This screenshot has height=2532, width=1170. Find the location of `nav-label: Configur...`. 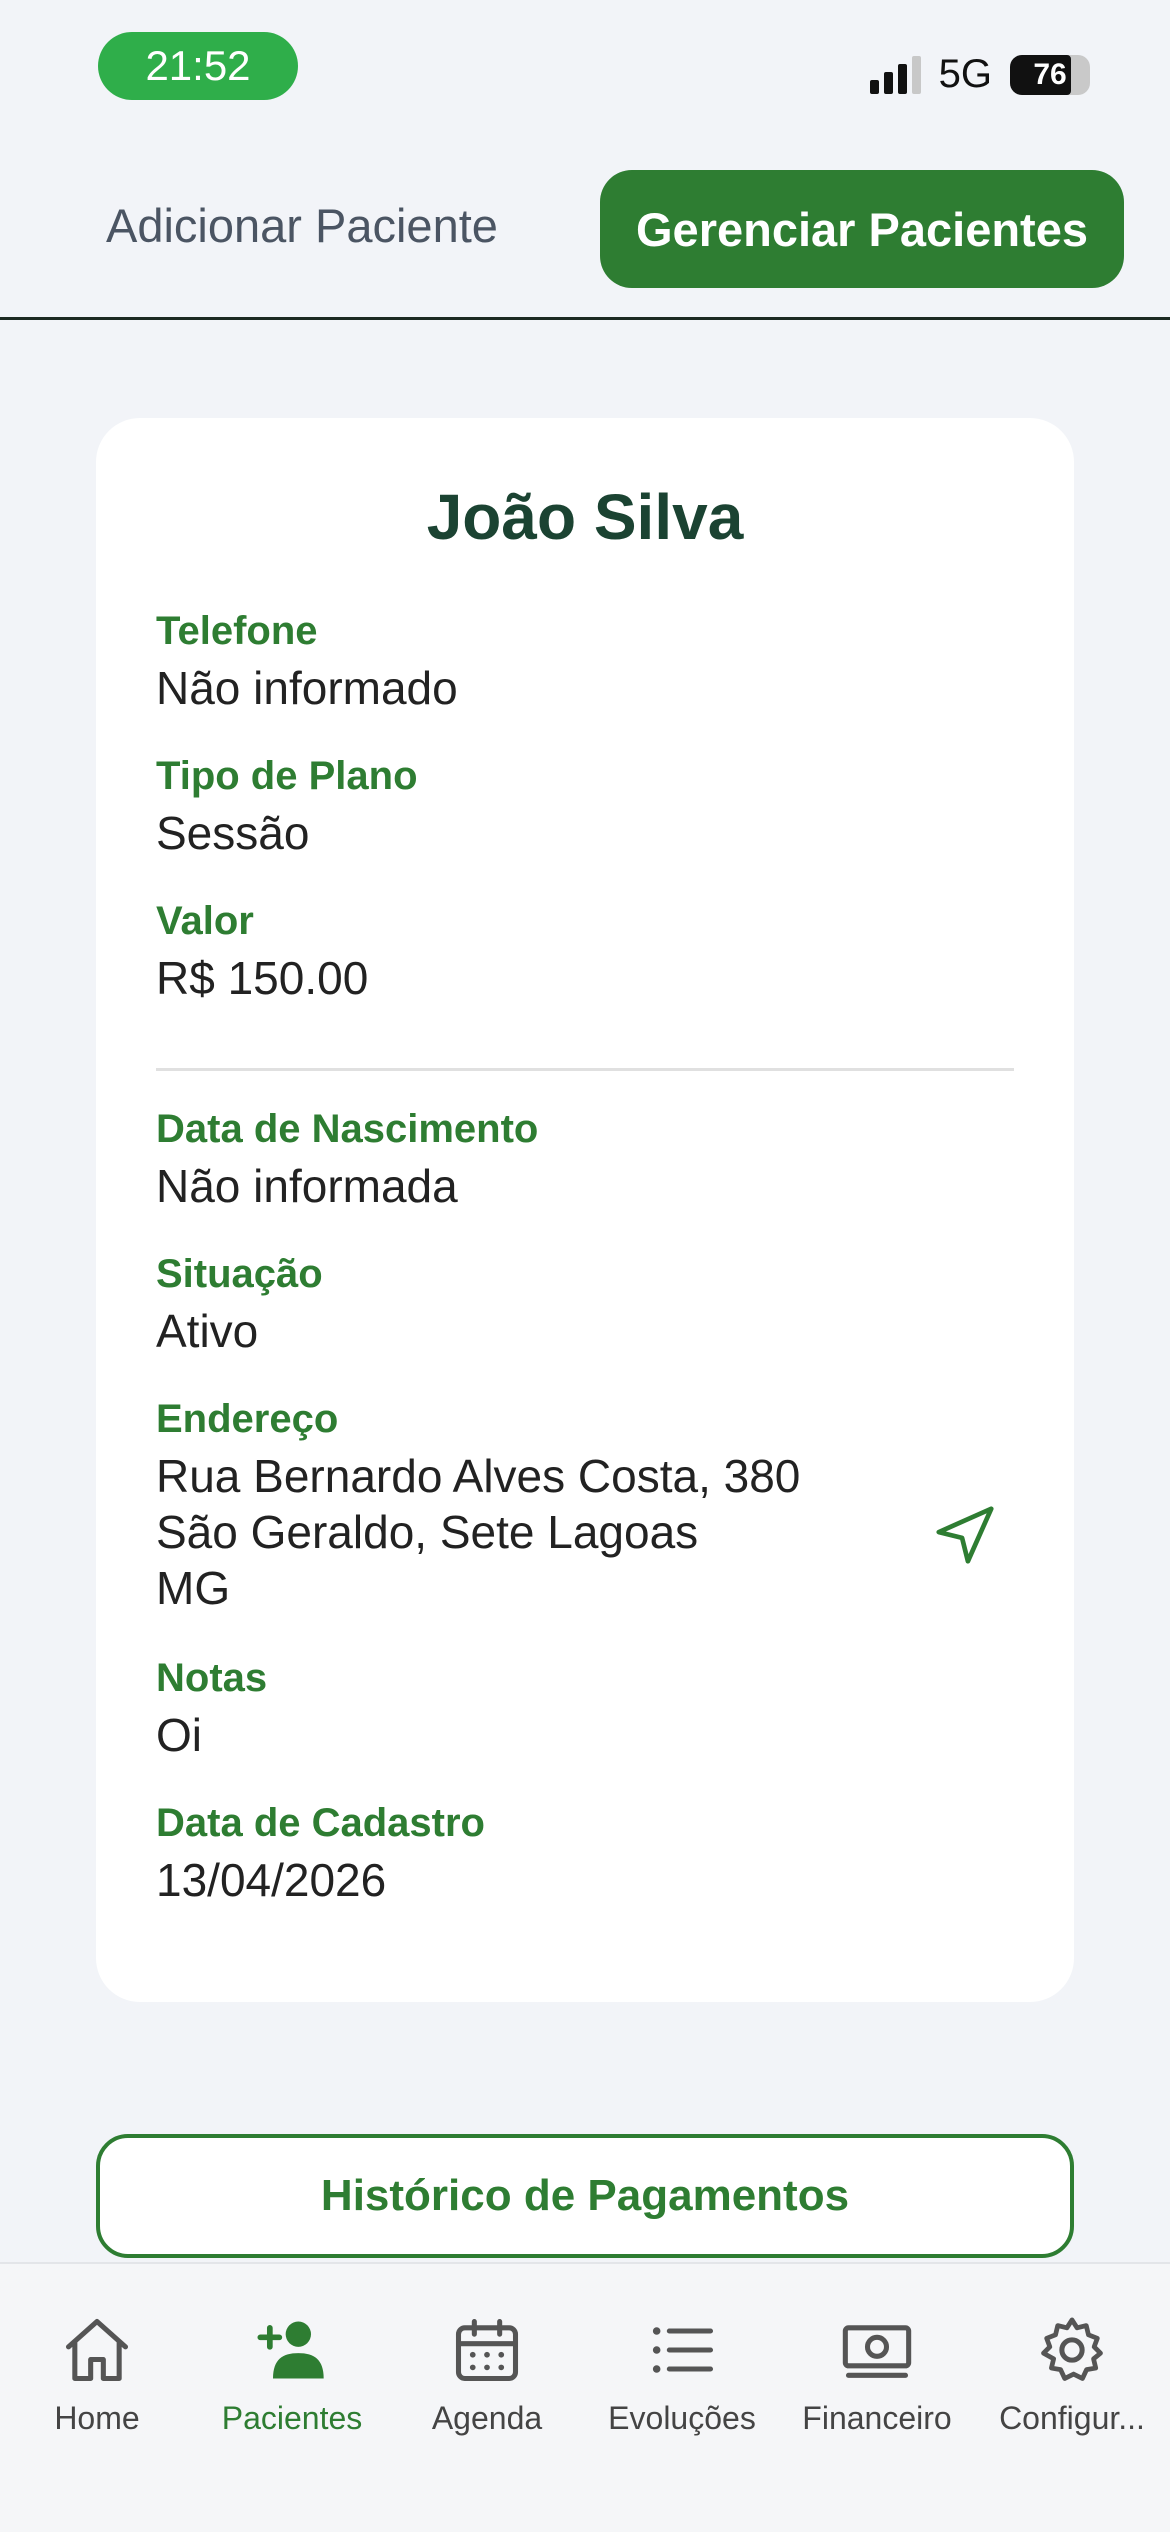

nav-label: Configur... is located at coordinates (1072, 2418).